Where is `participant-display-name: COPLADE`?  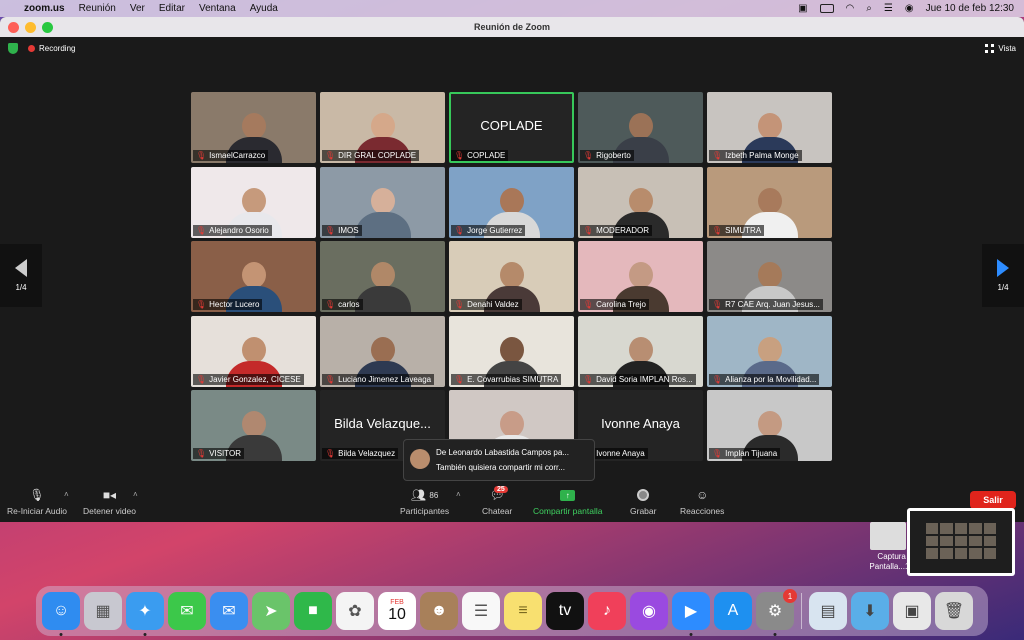 participant-display-name: COPLADE is located at coordinates (511, 125).